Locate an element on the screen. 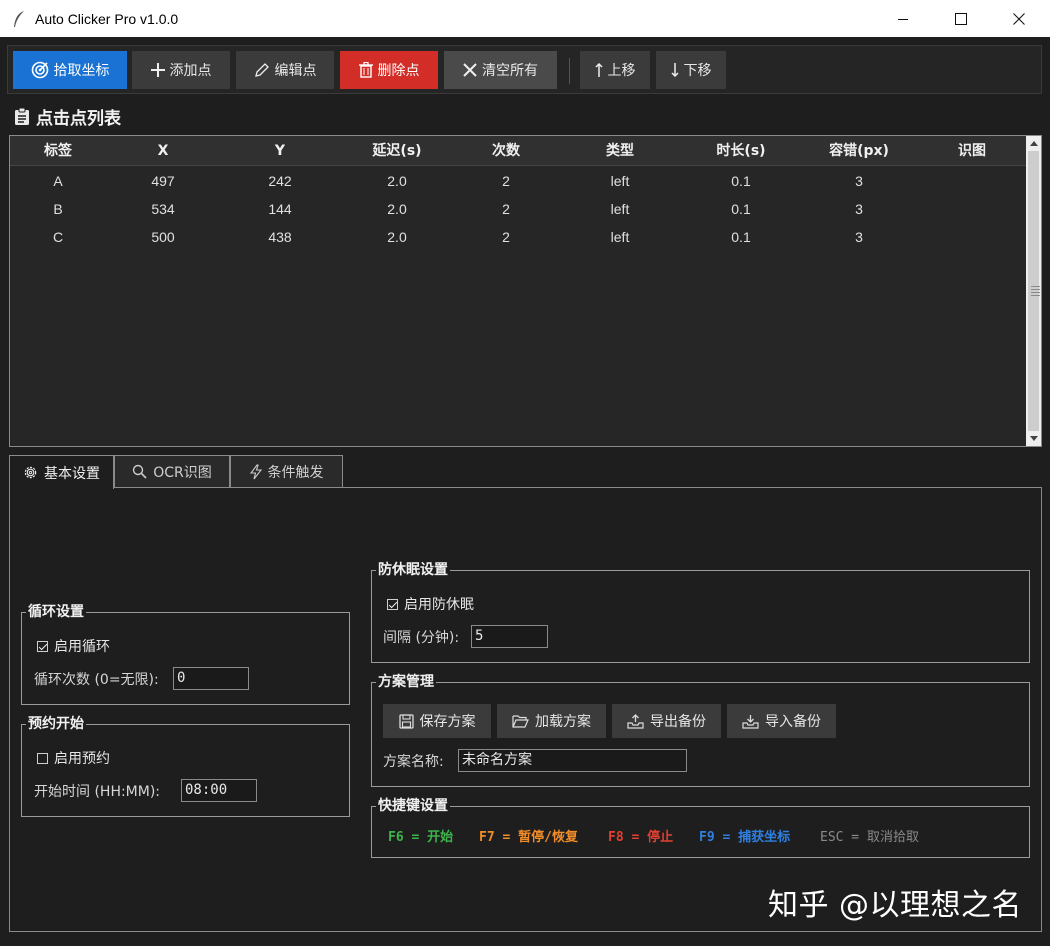 The width and height of the screenshot is (1050, 946). schedule-enable-label: 启用预约 is located at coordinates (82, 759).